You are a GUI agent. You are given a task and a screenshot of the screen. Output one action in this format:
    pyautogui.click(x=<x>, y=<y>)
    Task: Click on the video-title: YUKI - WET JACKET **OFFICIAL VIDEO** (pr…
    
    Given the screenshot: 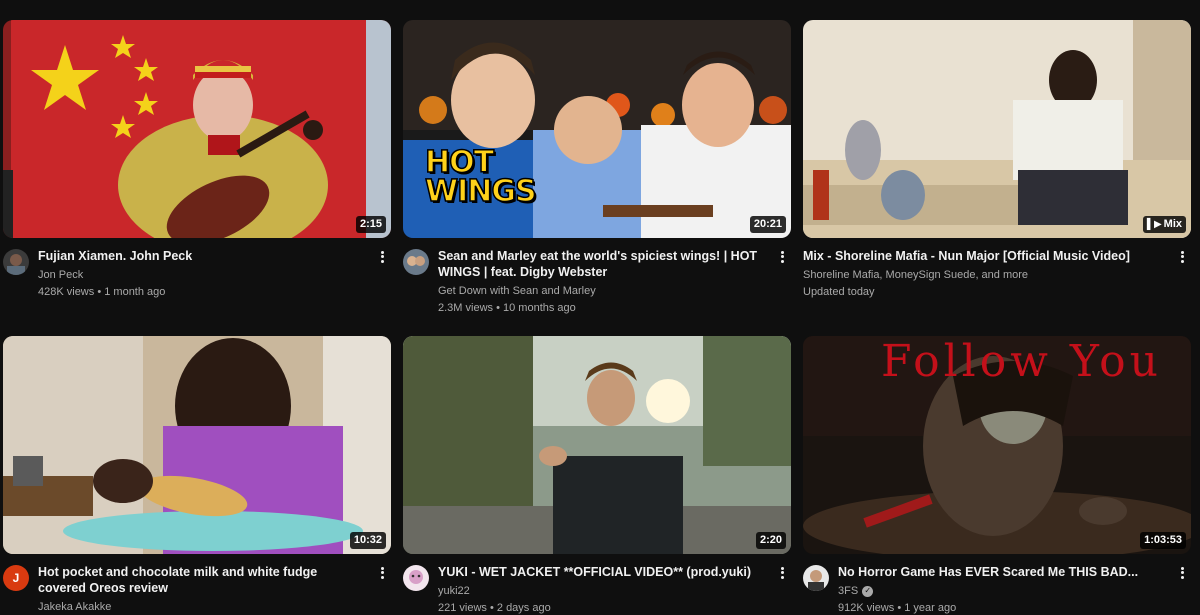 What is the action you would take?
    pyautogui.click(x=602, y=572)
    